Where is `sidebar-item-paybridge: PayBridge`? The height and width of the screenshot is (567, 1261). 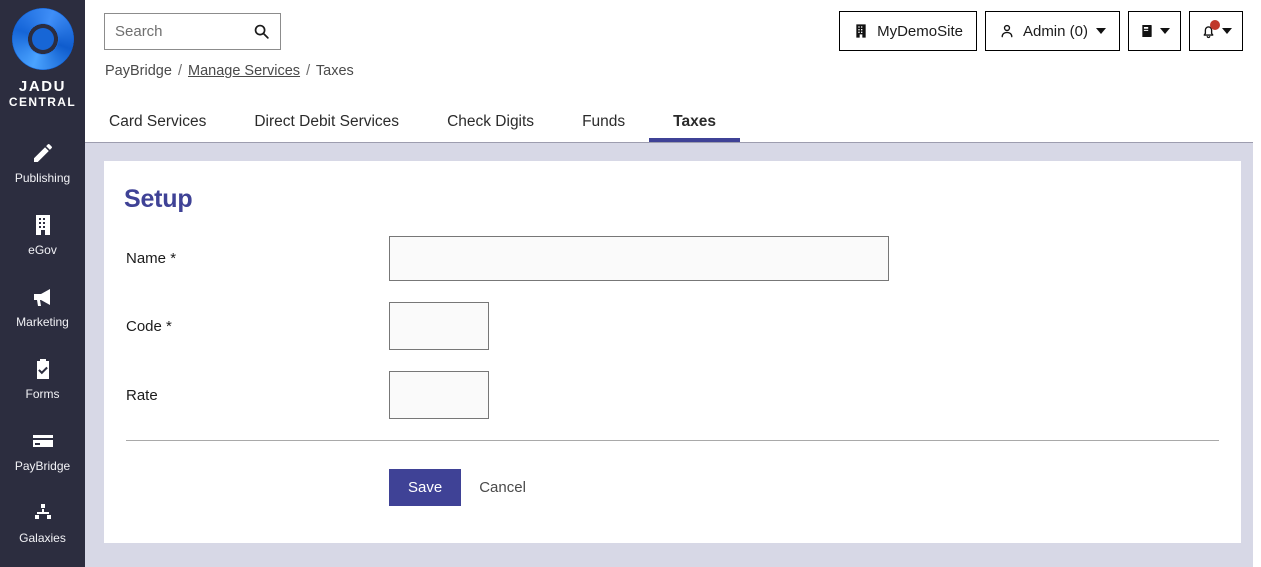
sidebar-item-paybridge: PayBridge is located at coordinates (42, 451).